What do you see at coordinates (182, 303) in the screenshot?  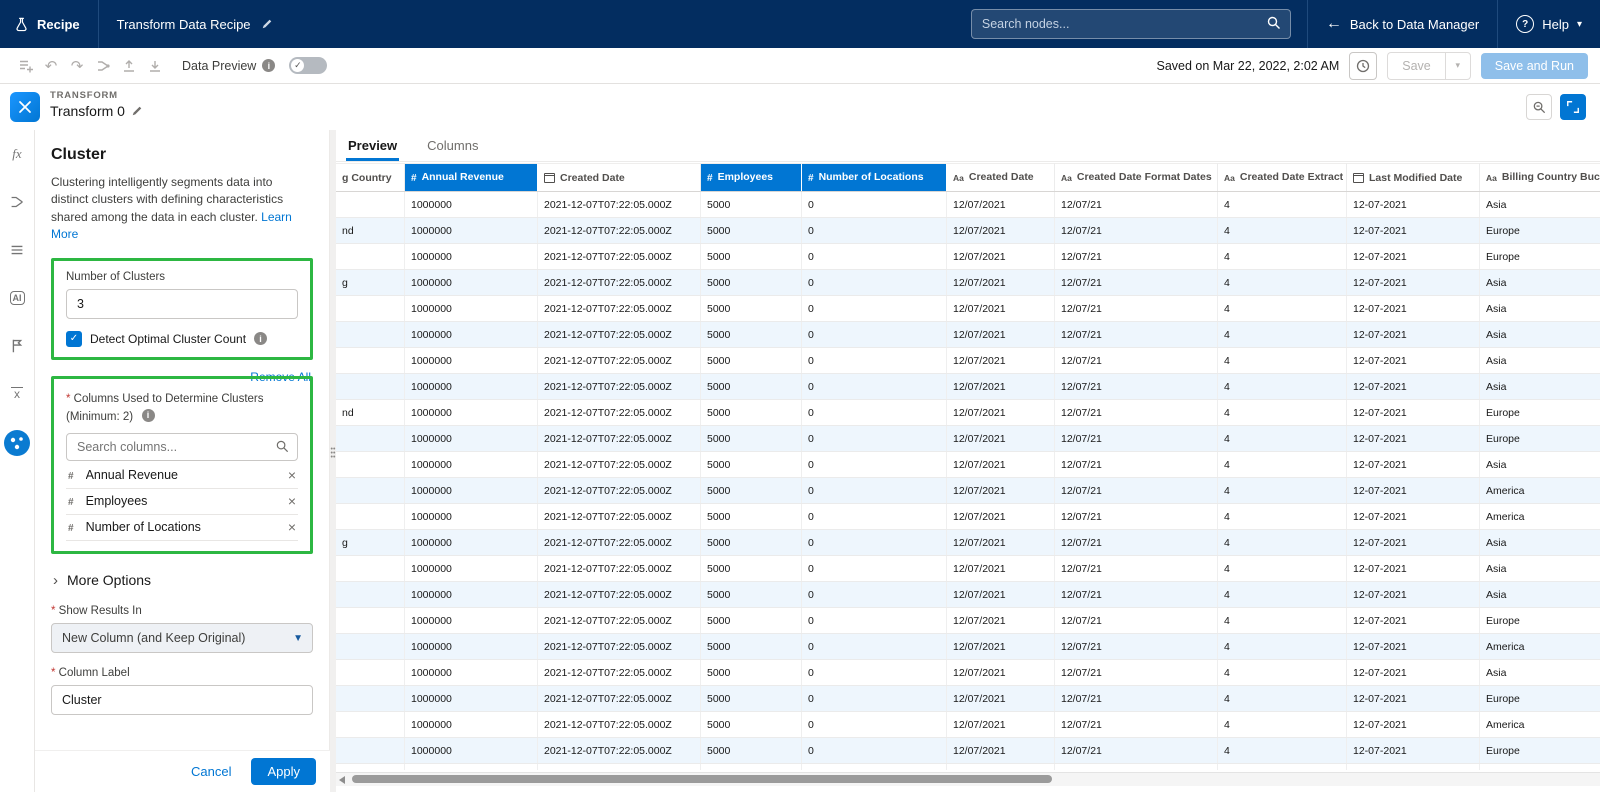 I see `number-of-clusters-input` at bounding box center [182, 303].